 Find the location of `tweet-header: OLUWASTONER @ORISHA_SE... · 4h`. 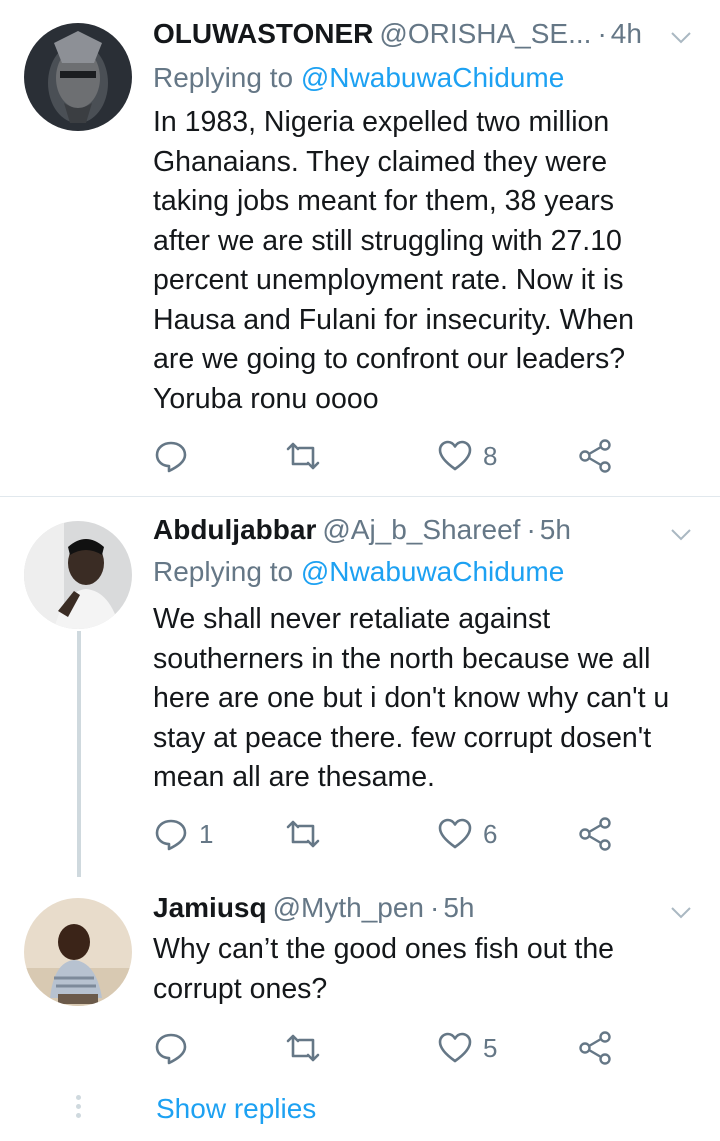

tweet-header: OLUWASTONER @ORISHA_SE... · 4h is located at coordinates (426, 38).